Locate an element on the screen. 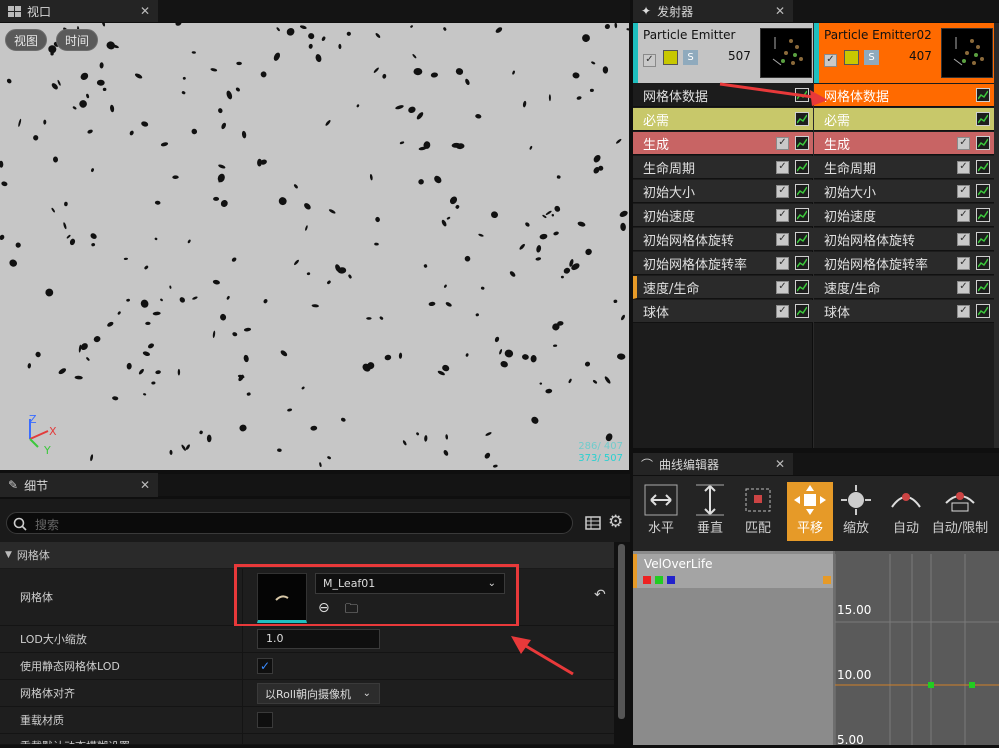  tab-curve-editor: ⌒ 曲线编辑器 ✕ is located at coordinates (713, 464).